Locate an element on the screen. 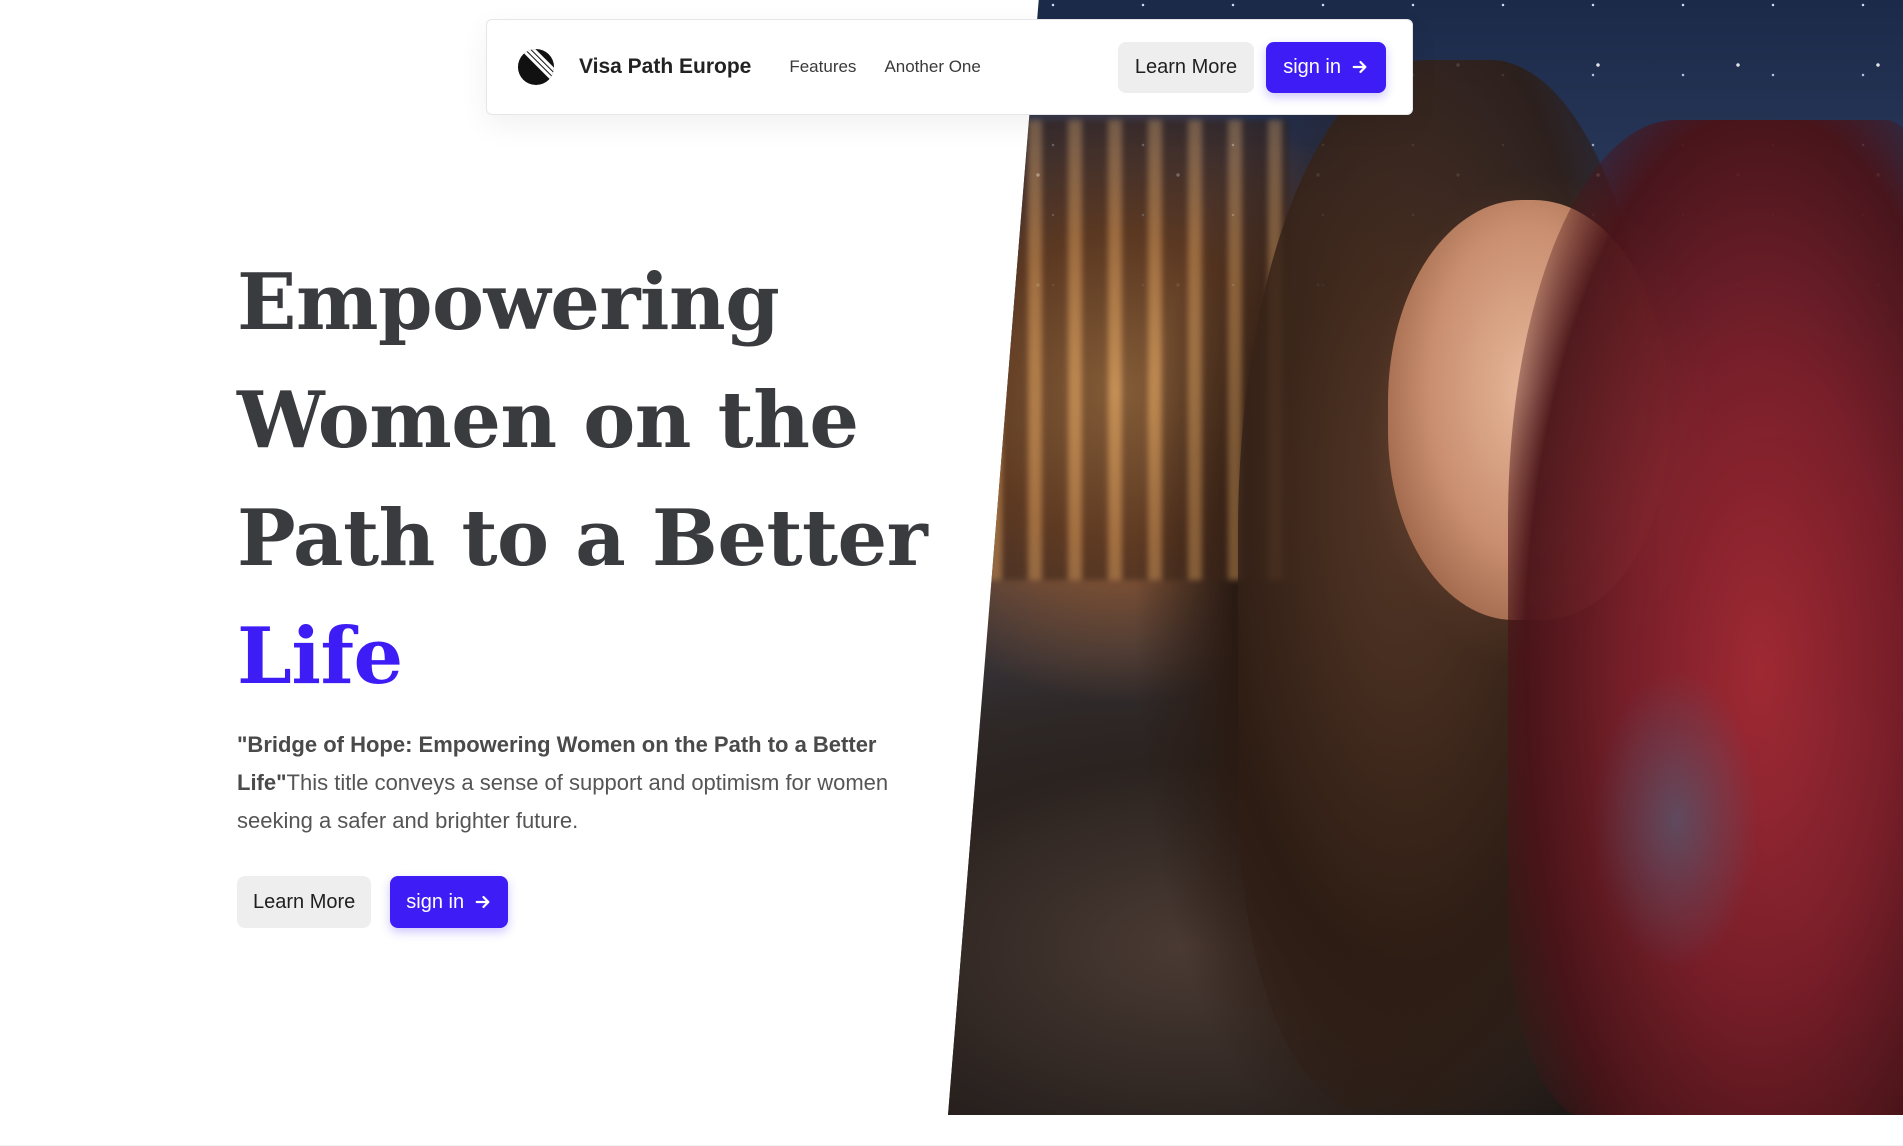 Image resolution: width=1903 pixels, height=1146 pixels. hero-sign-in-button: sign in is located at coordinates (449, 902).